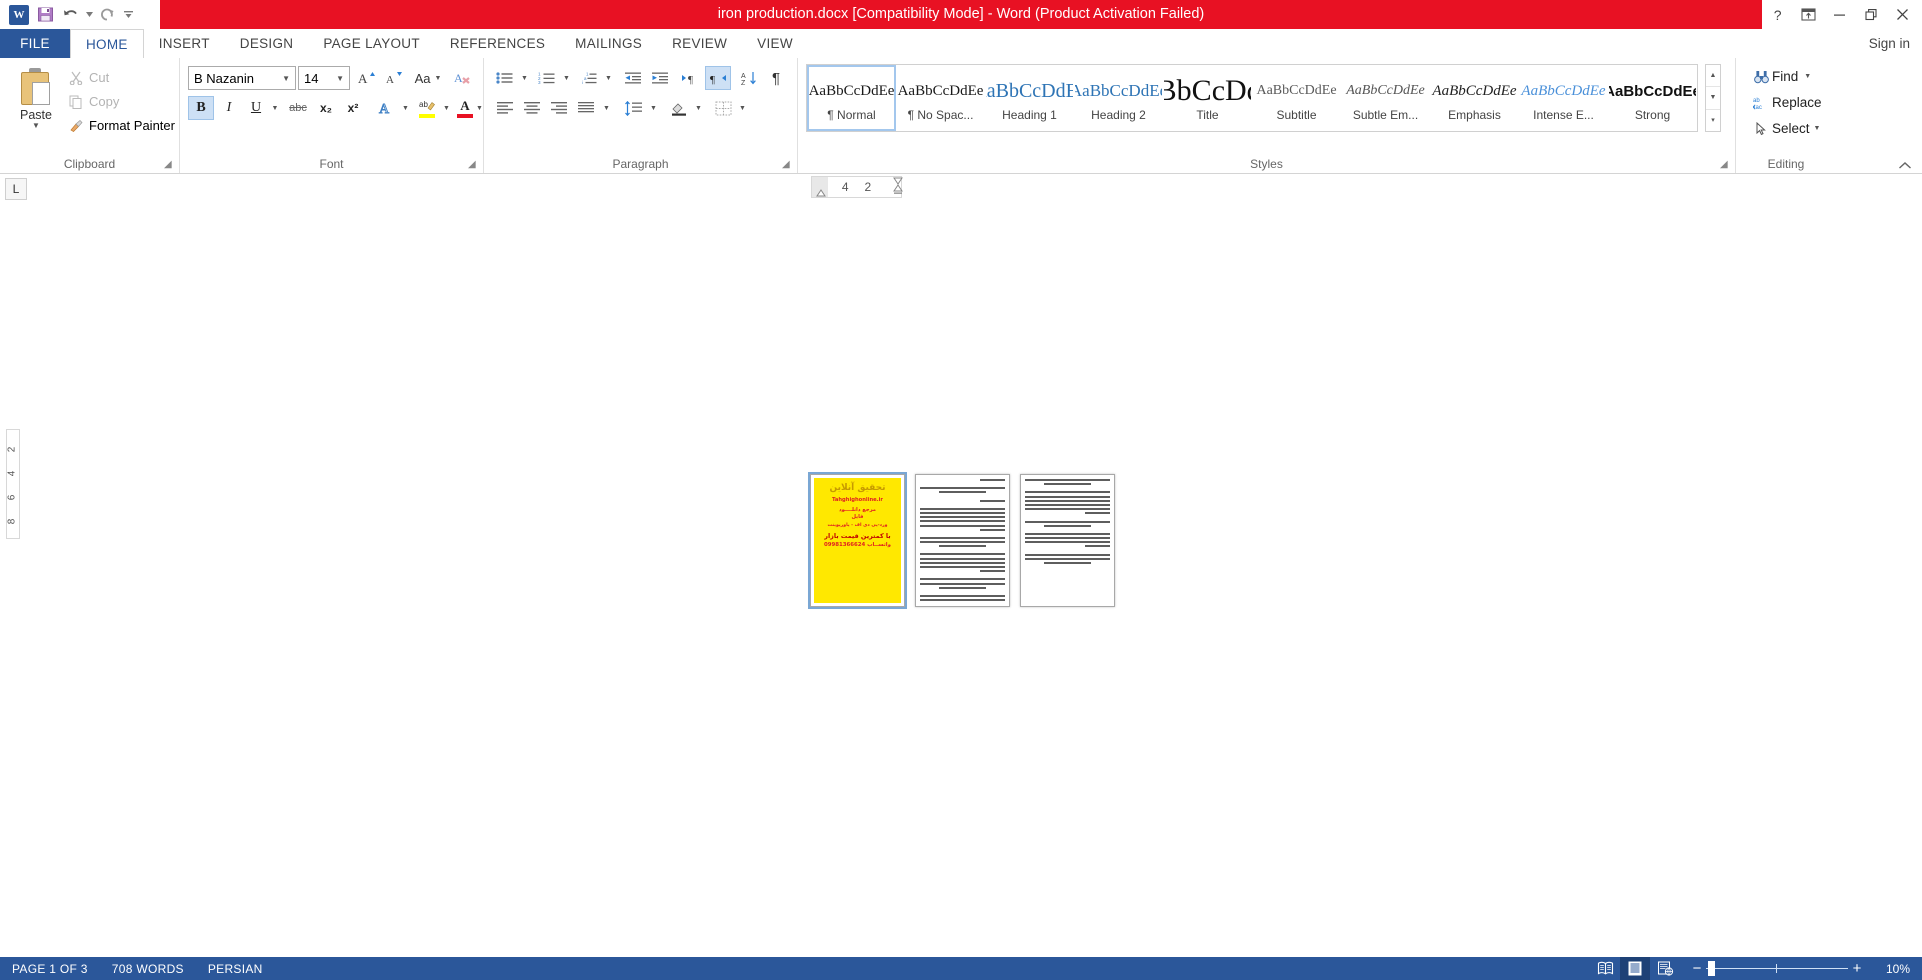 The image size is (1922, 980). Describe the element at coordinates (1786, 102) in the screenshot. I see `replace-button: ab ac Replace` at that location.